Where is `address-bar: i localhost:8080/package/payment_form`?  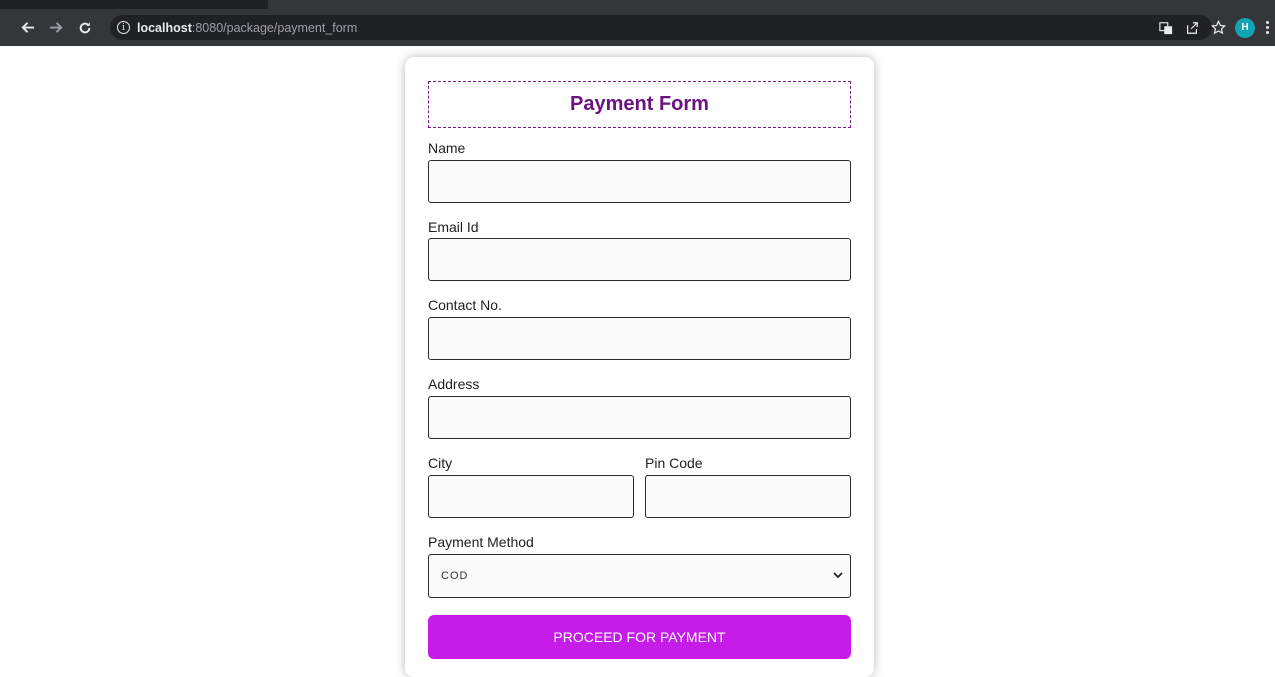
address-bar: i localhost:8080/package/payment_form is located at coordinates (661, 27).